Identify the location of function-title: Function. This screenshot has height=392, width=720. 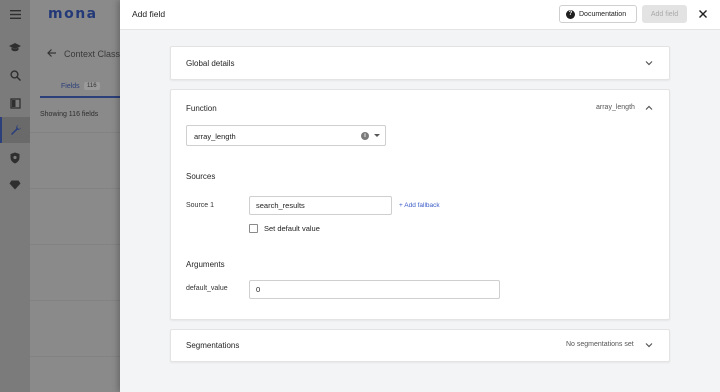
(201, 108).